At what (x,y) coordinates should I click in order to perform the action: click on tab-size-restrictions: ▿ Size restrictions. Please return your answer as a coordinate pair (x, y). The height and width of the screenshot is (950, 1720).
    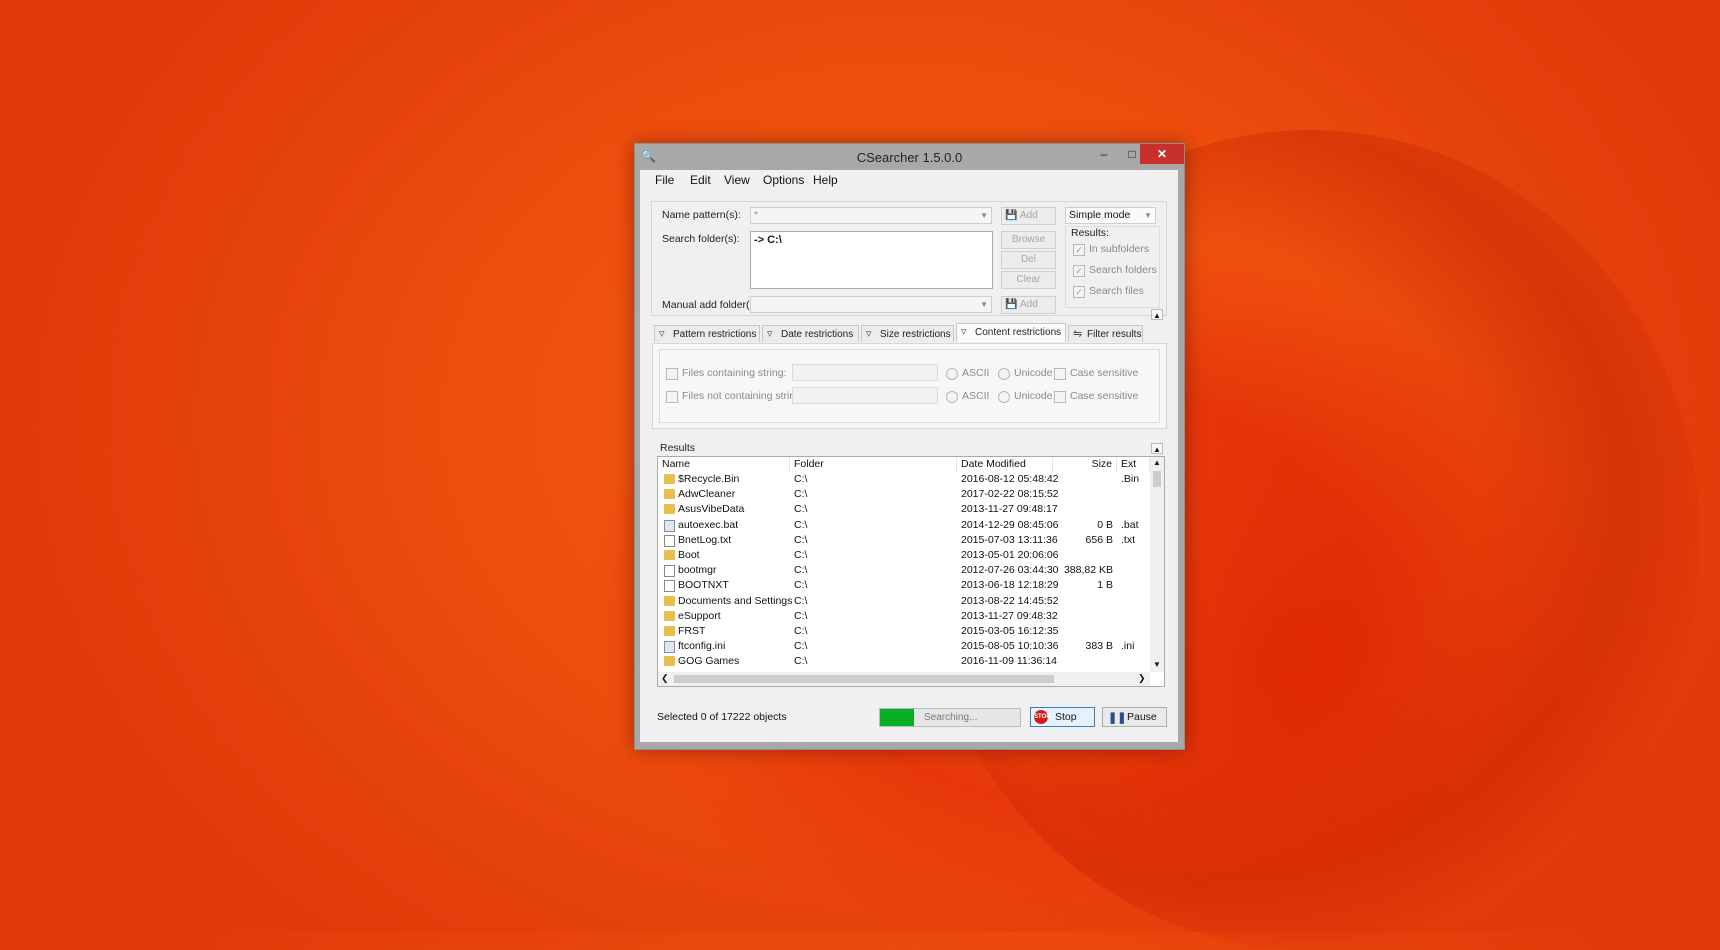
    Looking at the image, I should click on (907, 333).